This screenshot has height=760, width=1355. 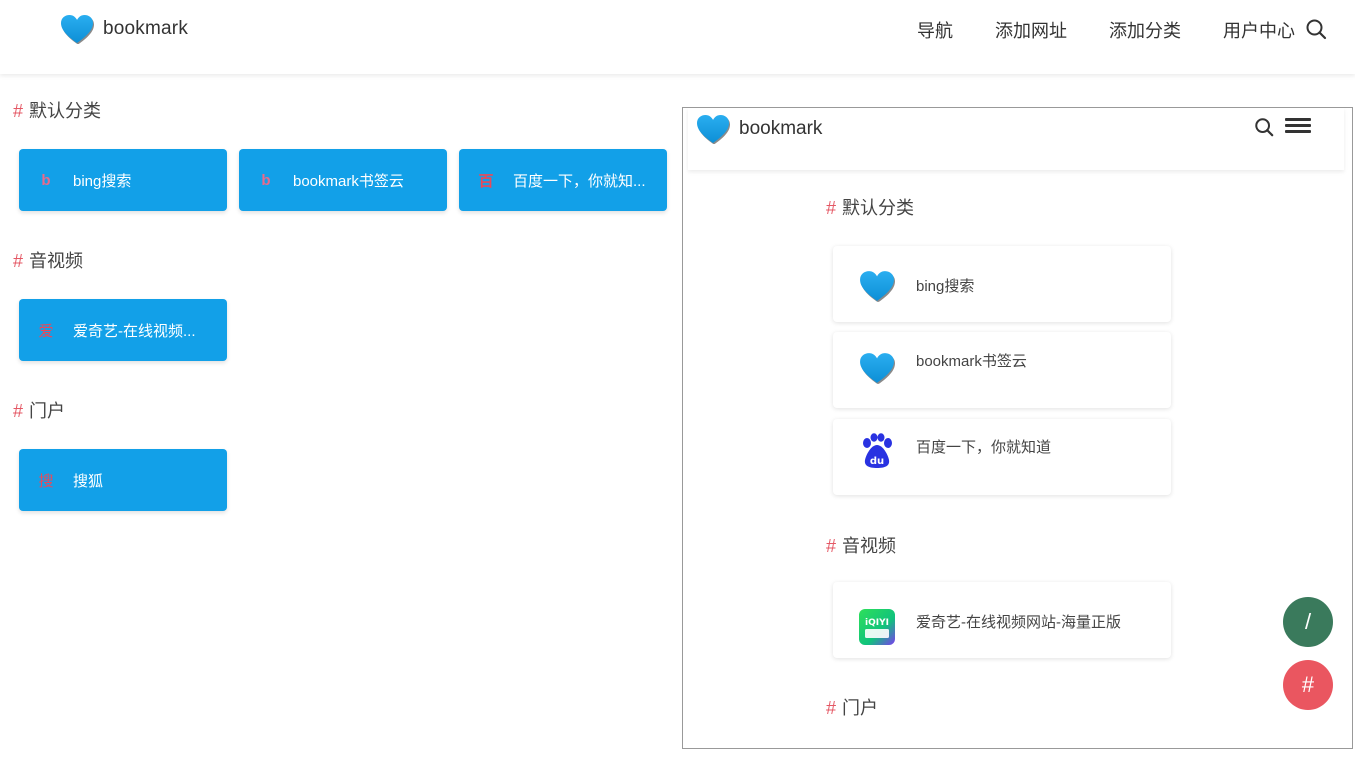 What do you see at coordinates (1145, 30) in the screenshot?
I see `nav-item-add-category: 添加分类` at bounding box center [1145, 30].